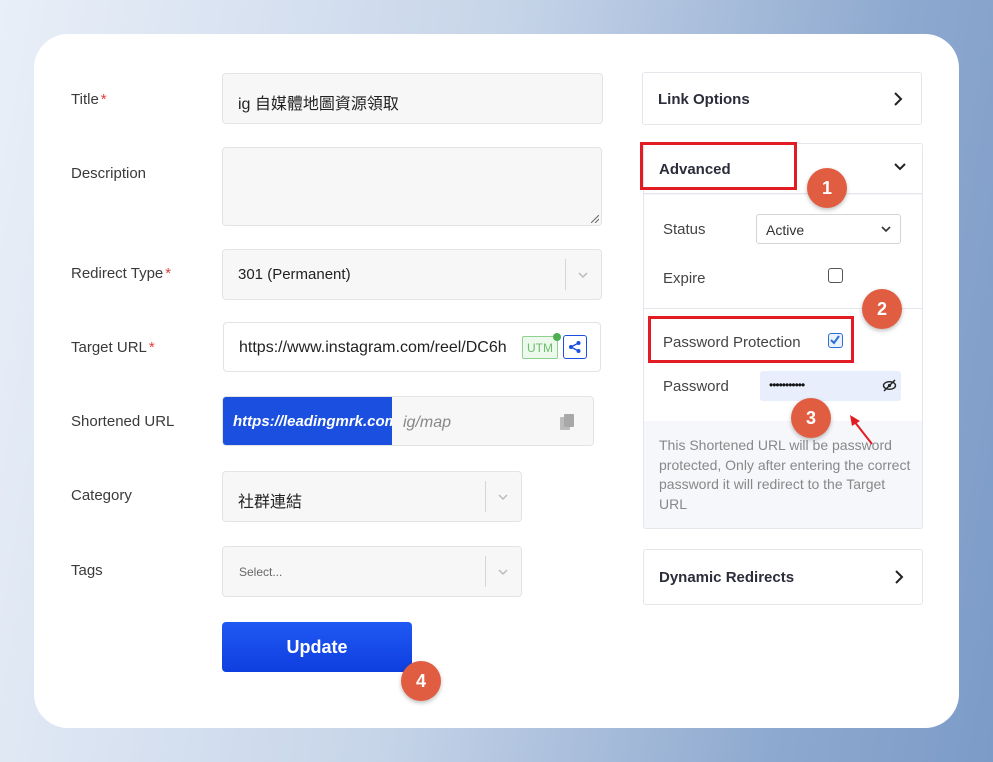  Describe the element at coordinates (828, 229) in the screenshot. I see `status-select: Active` at that location.